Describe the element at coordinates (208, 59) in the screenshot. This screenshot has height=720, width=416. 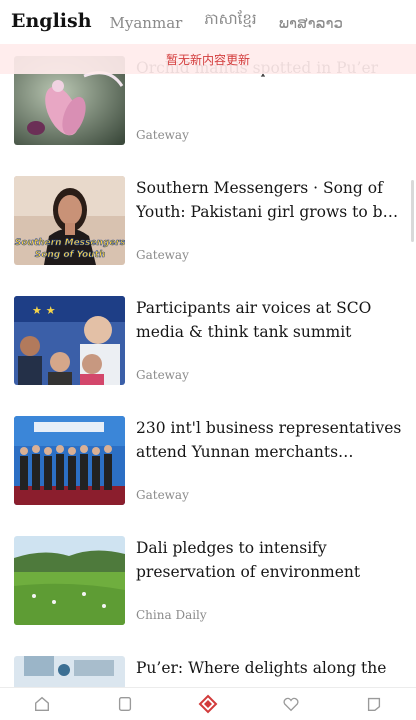
I see `no-new-content-toast: 暂无新内容更新` at that location.